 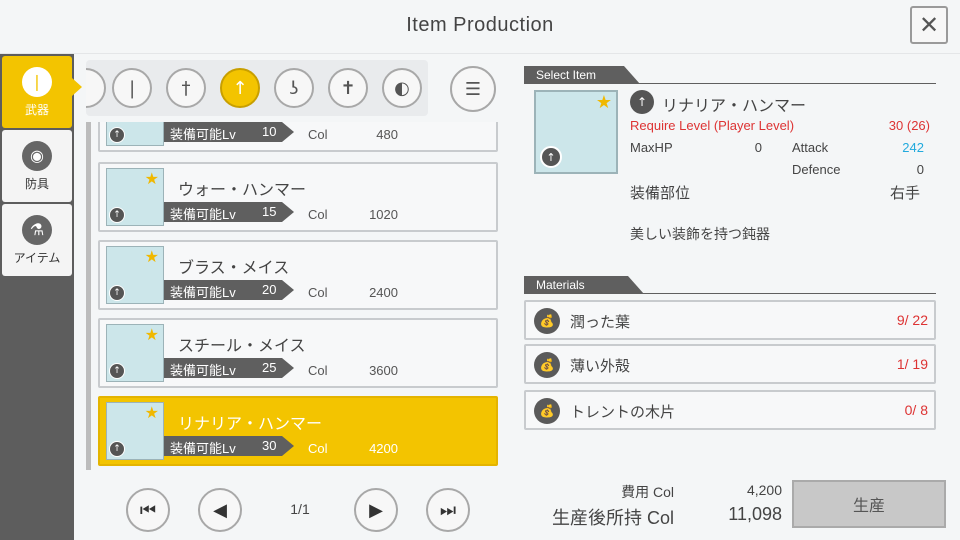 I want to click on material-row: 💰 トレントの木片 0/ 8, so click(x=730, y=410).